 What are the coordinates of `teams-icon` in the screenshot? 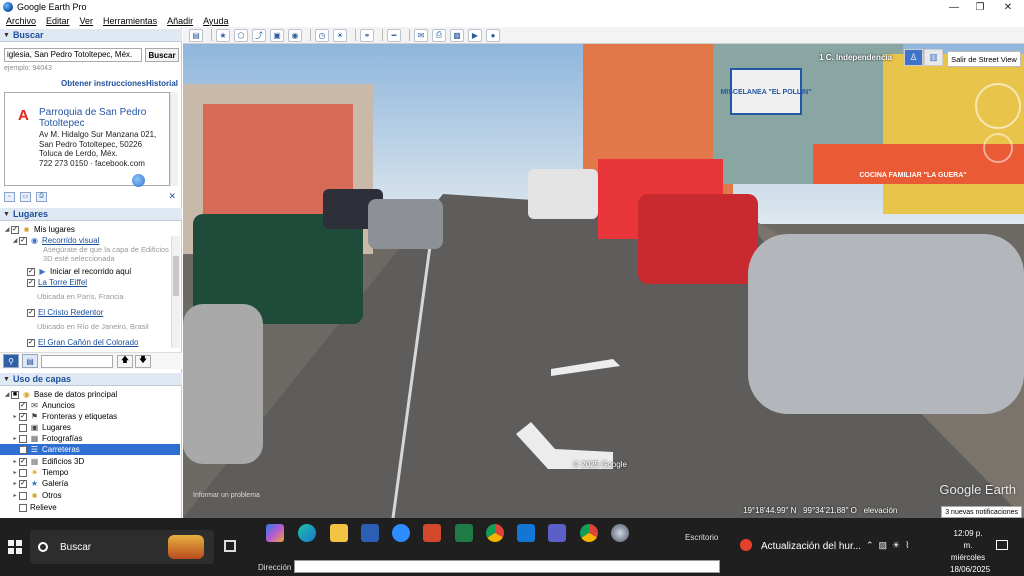 It's located at (557, 533).